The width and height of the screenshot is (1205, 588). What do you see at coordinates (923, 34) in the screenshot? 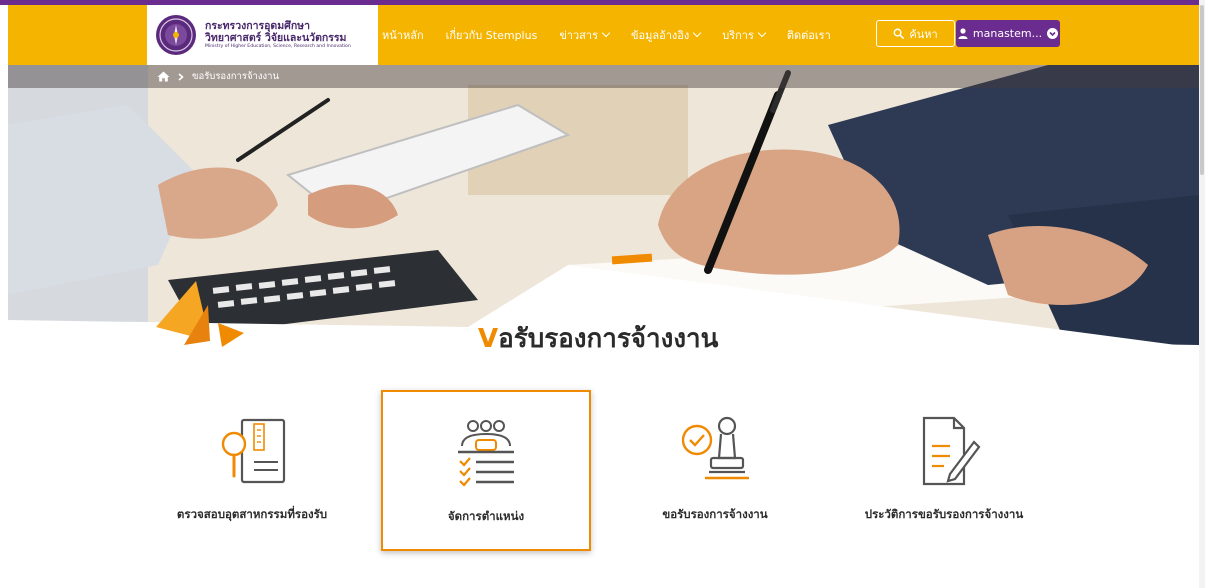
I see `search-label: ค้นหา` at bounding box center [923, 34].